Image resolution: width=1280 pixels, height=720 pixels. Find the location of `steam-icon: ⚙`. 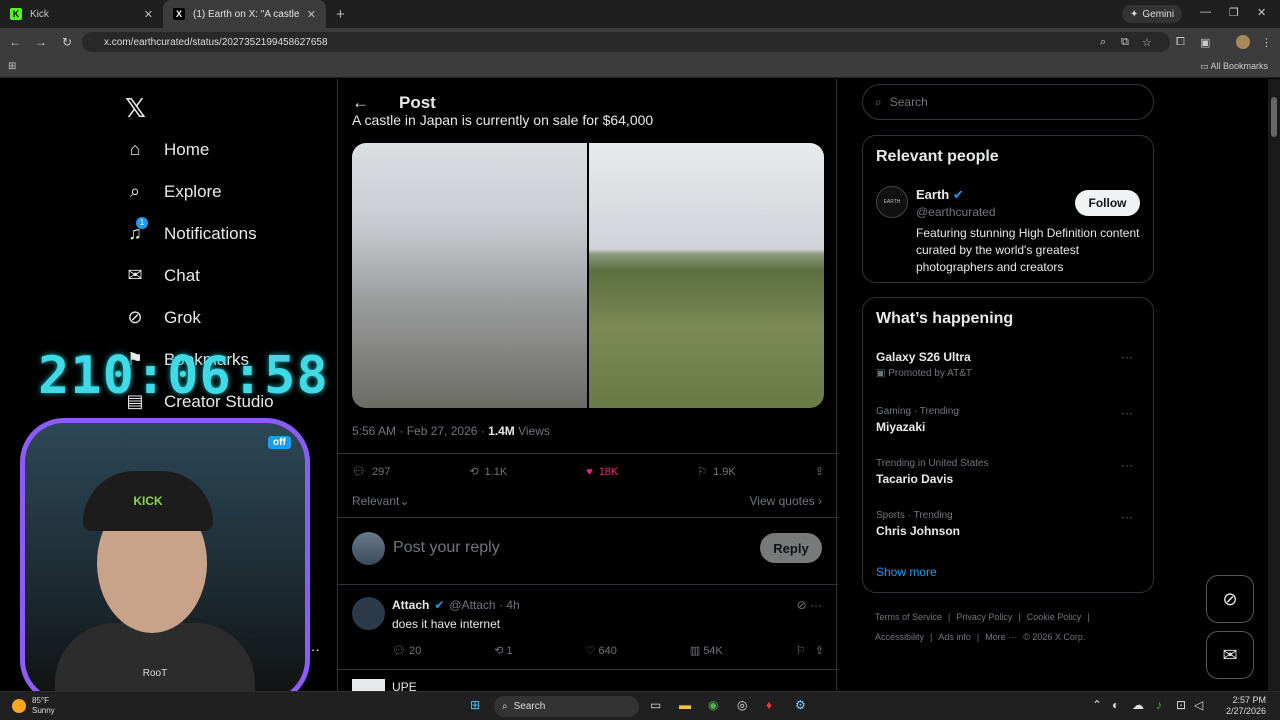

steam-icon: ⚙ is located at coordinates (800, 705).